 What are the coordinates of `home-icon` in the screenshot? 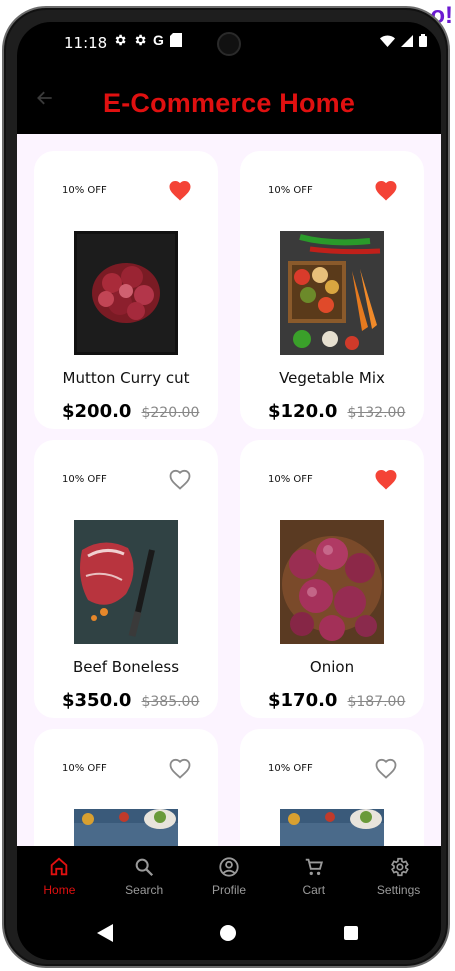 It's located at (59, 866).